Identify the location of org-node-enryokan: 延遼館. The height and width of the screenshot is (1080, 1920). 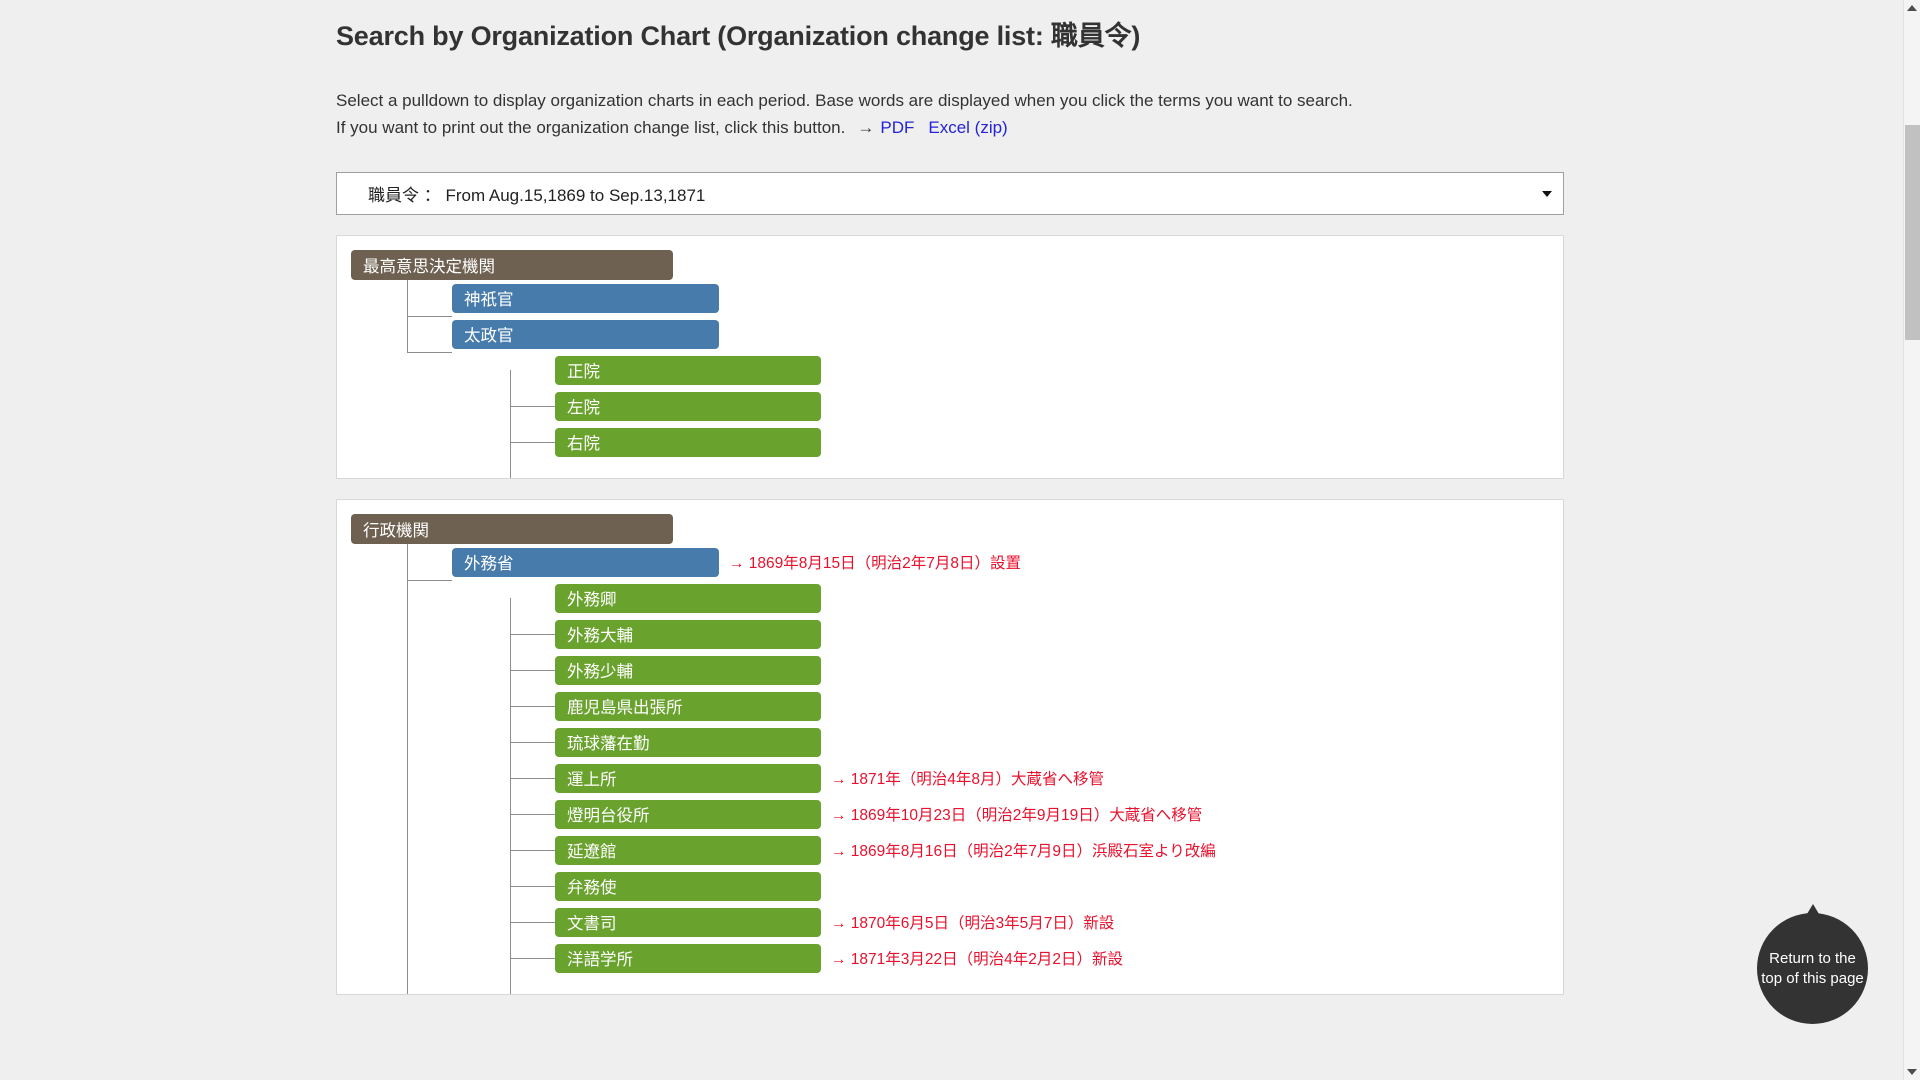
(688, 850).